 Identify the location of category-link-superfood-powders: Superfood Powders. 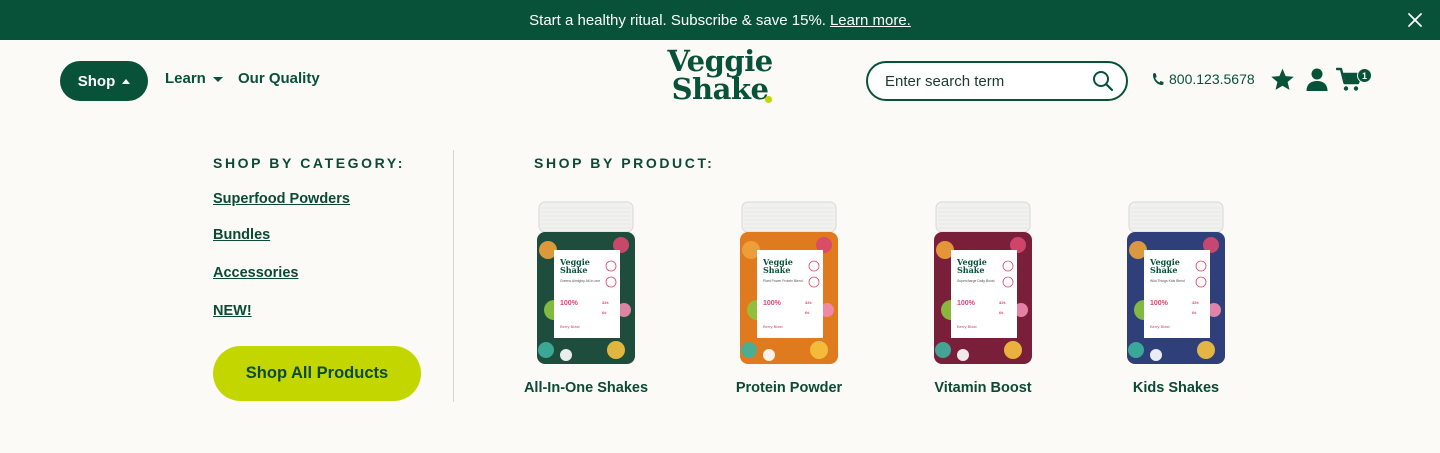
(281, 199).